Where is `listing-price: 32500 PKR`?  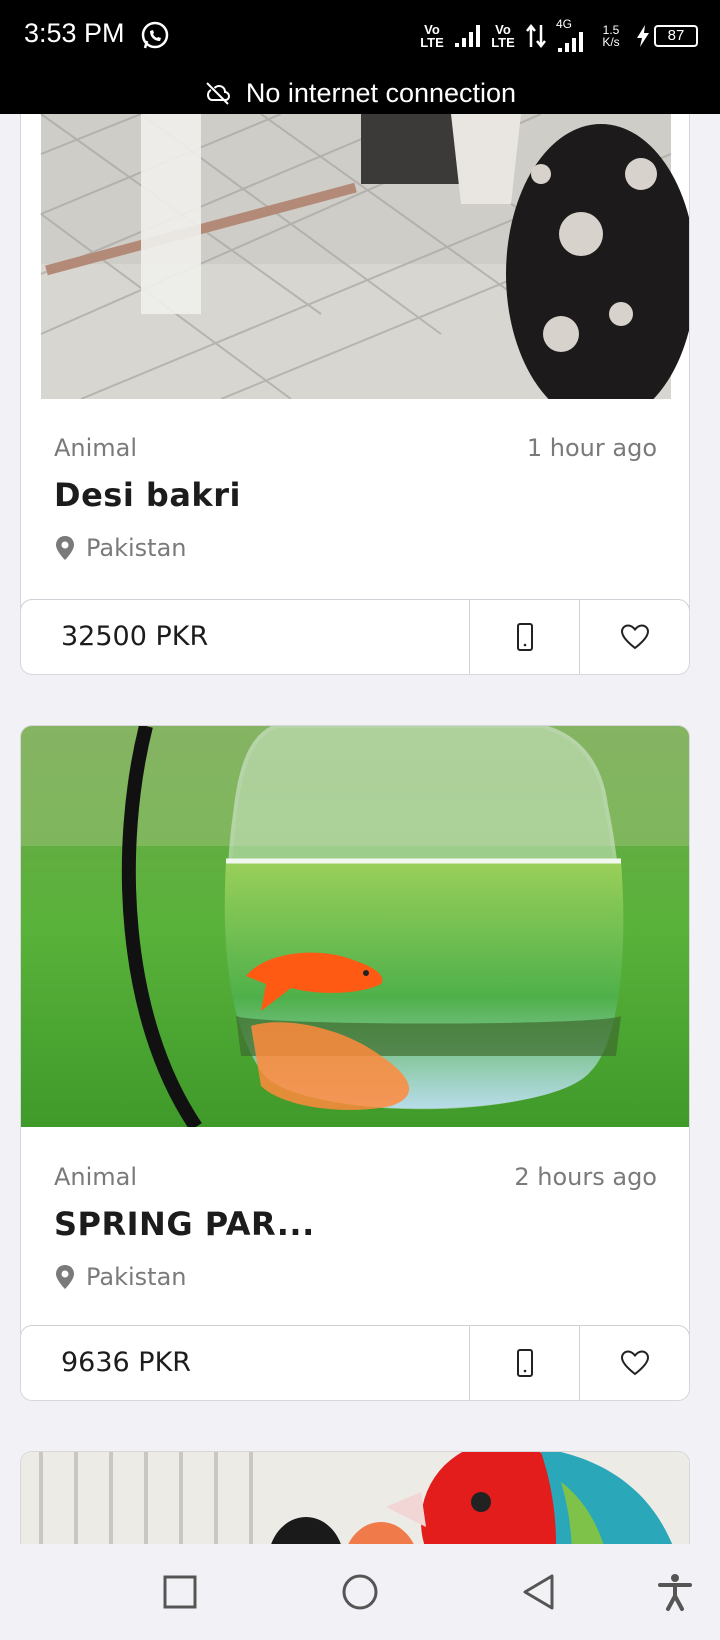
listing-price: 32500 PKR is located at coordinates (135, 636).